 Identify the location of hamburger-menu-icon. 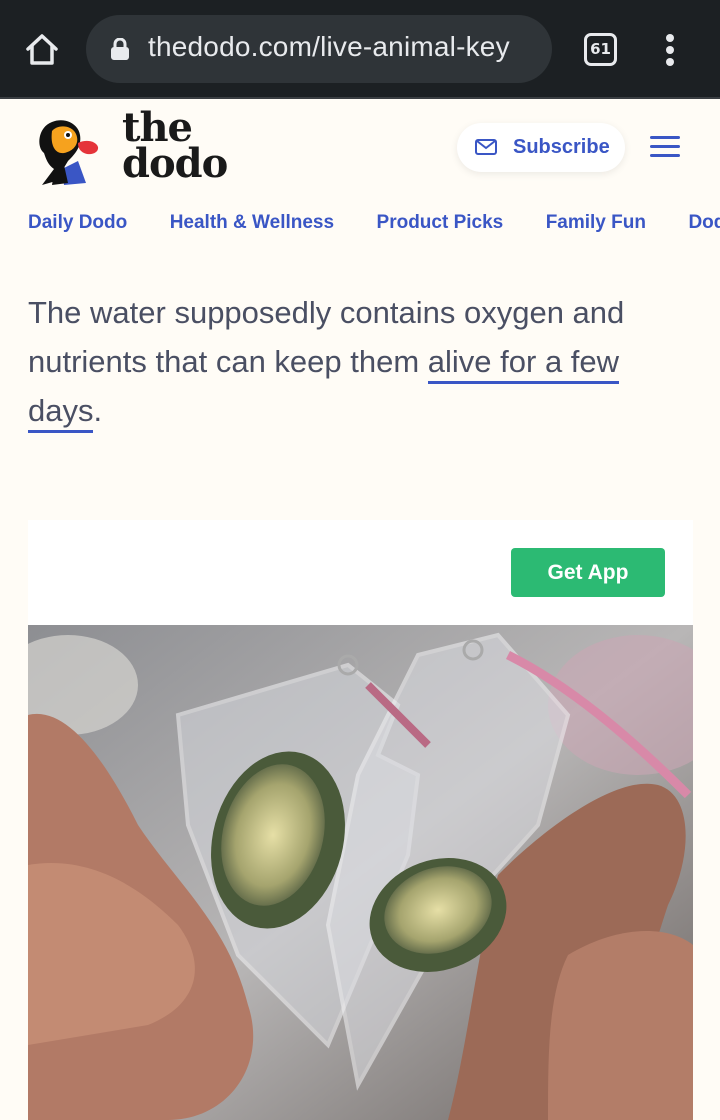
(665, 148).